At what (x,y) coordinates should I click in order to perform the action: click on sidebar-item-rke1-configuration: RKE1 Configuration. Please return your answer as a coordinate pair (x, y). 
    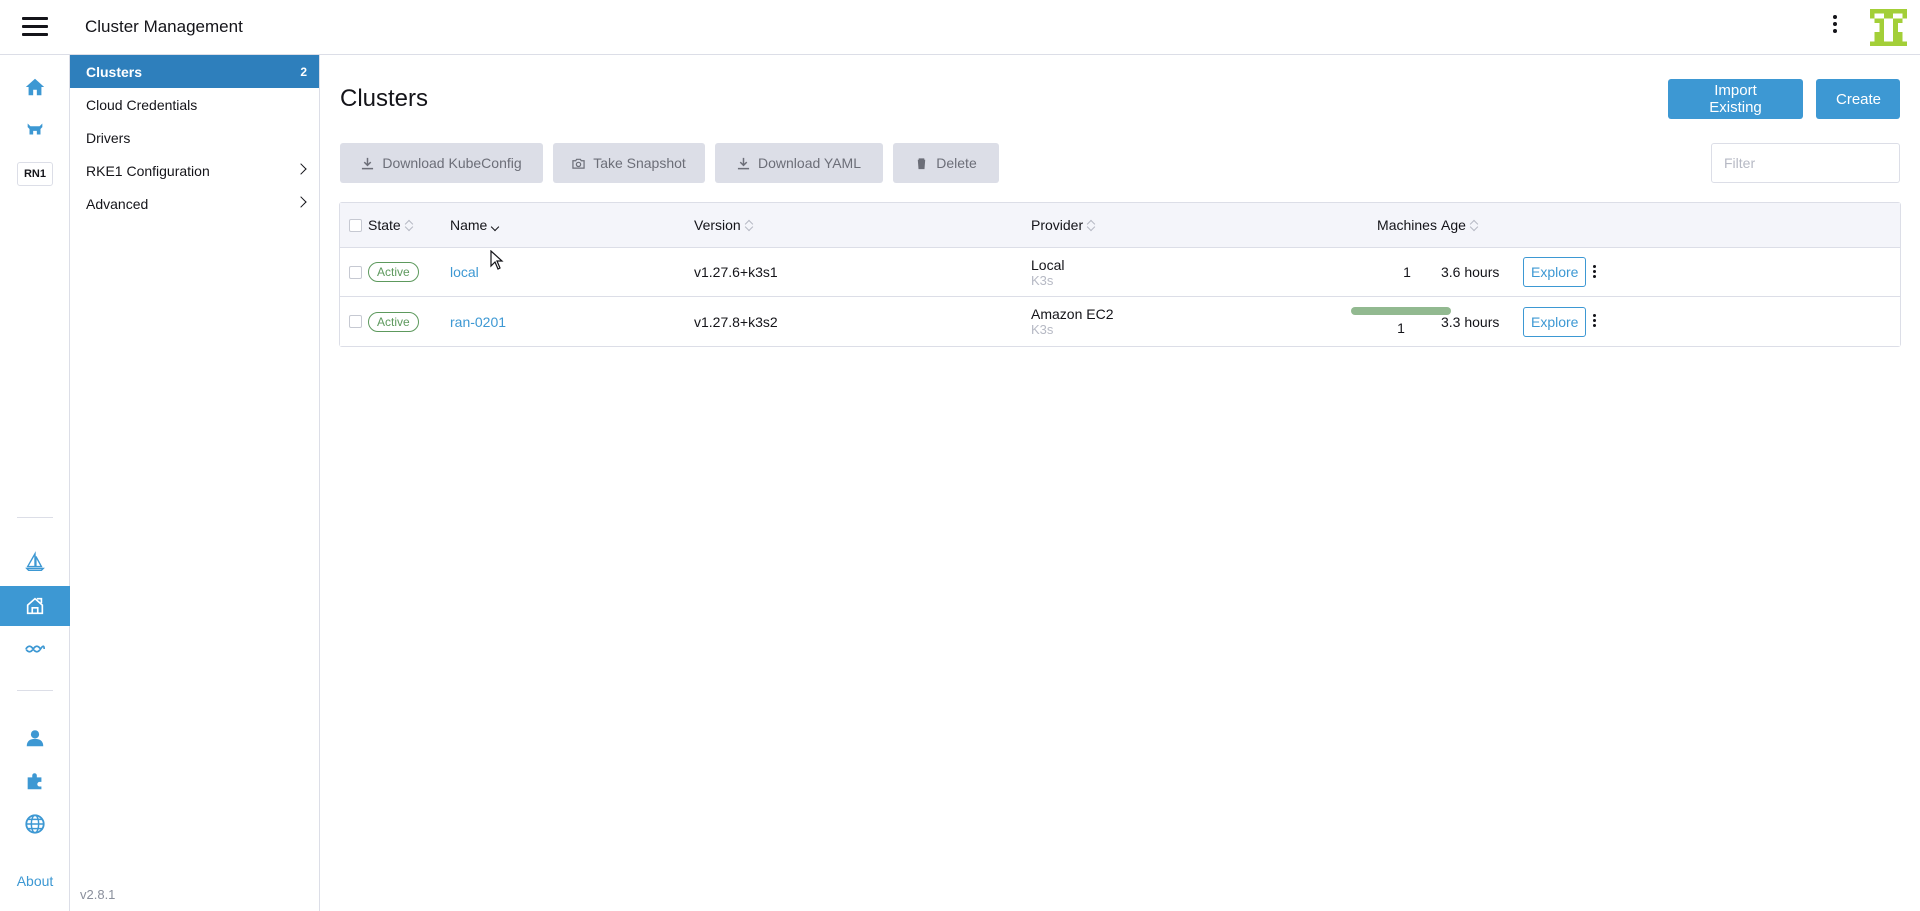
    Looking at the image, I should click on (194, 170).